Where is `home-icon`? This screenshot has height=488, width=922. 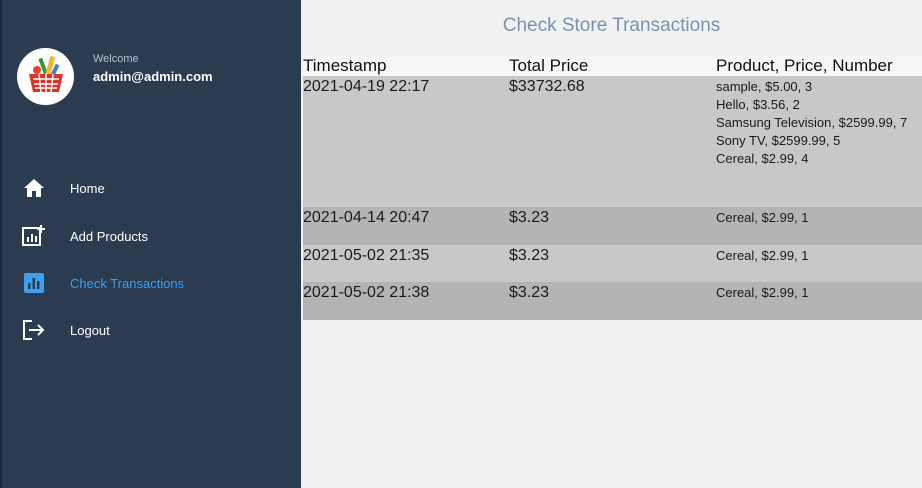 home-icon is located at coordinates (34, 188).